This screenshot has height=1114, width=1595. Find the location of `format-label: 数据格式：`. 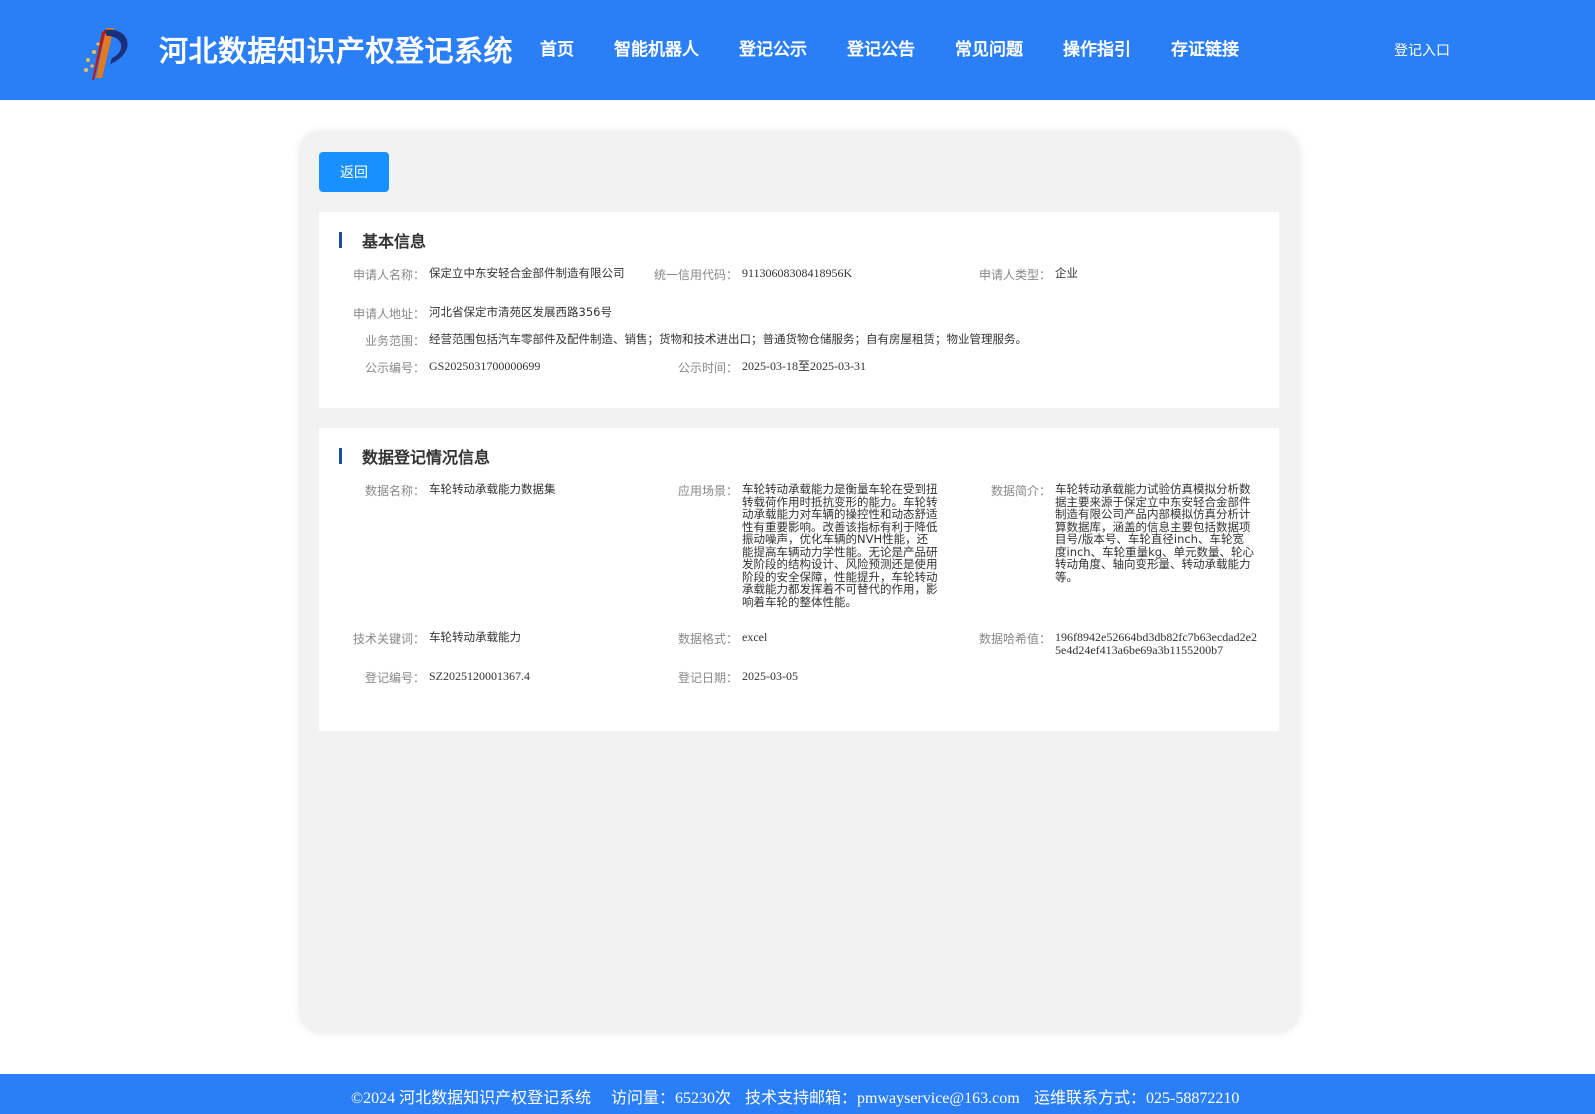

format-label: 数据格式： is located at coordinates (707, 639).